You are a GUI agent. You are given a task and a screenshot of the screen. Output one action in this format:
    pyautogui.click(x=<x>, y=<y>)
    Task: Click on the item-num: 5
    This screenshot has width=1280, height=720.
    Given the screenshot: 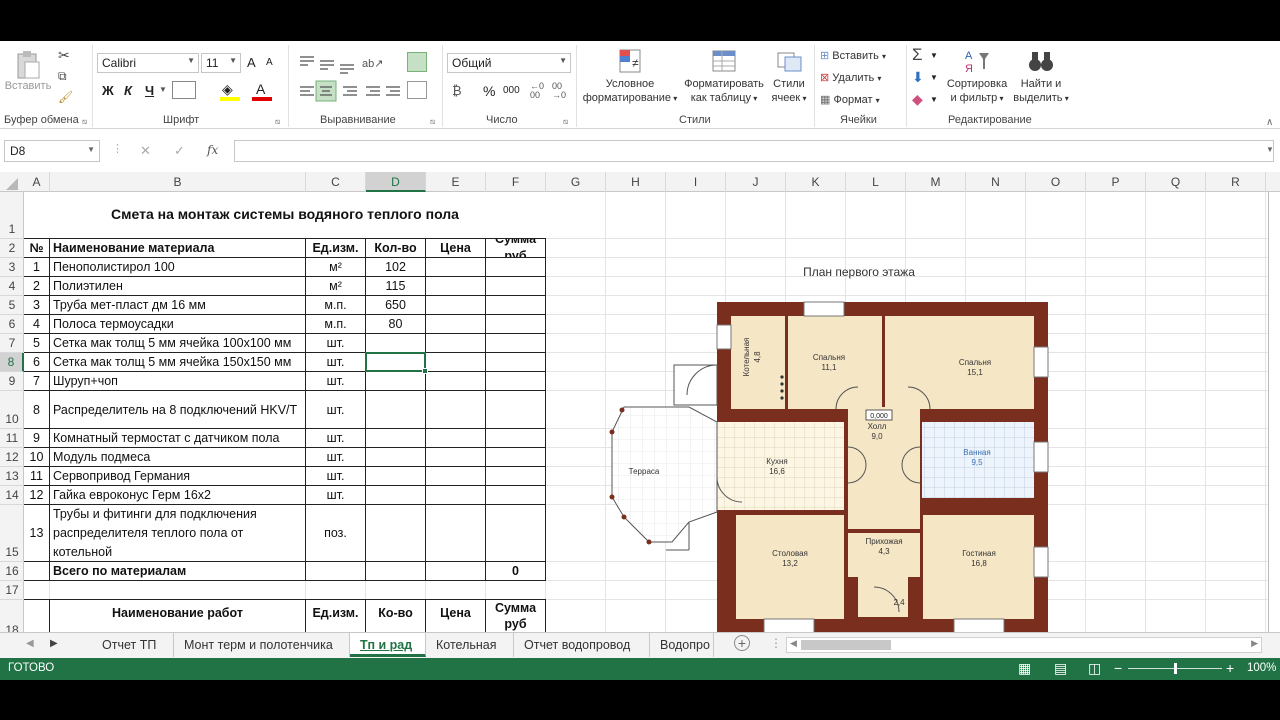 What is the action you would take?
    pyautogui.click(x=37, y=343)
    